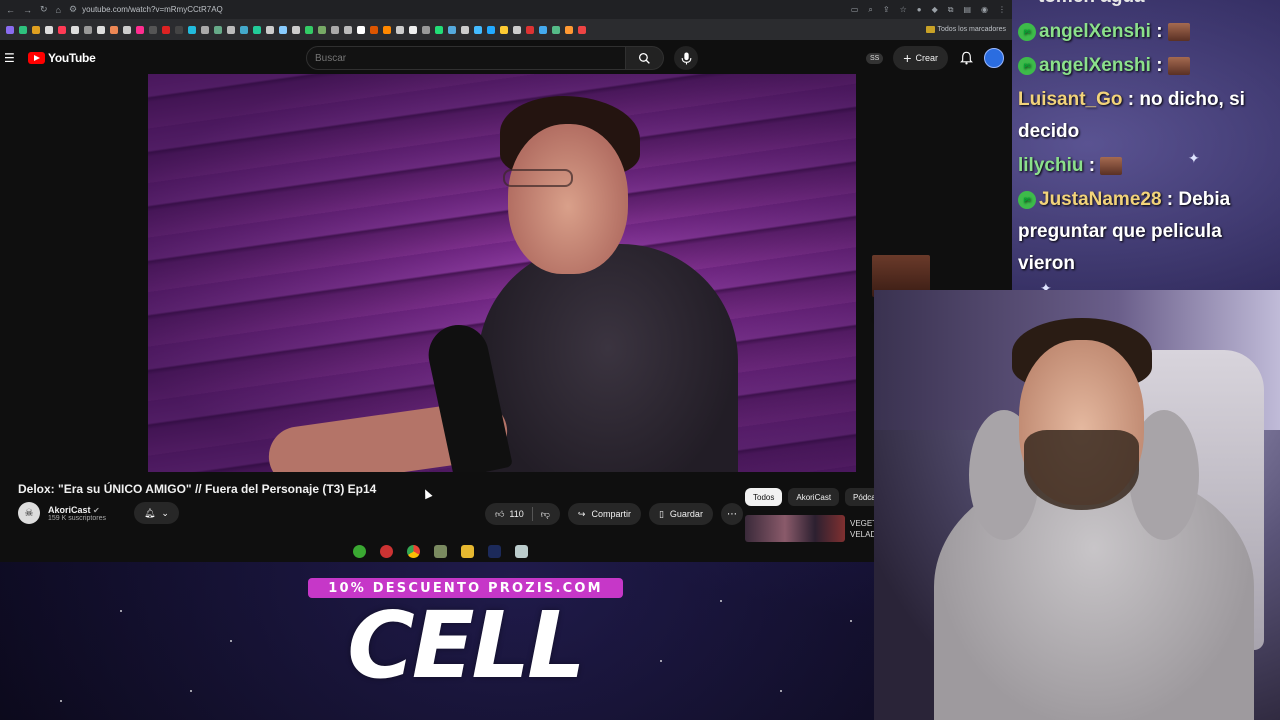 The width and height of the screenshot is (1280, 720). Describe the element at coordinates (680, 514) in the screenshot. I see `save-button: ▯ Guardar` at that location.